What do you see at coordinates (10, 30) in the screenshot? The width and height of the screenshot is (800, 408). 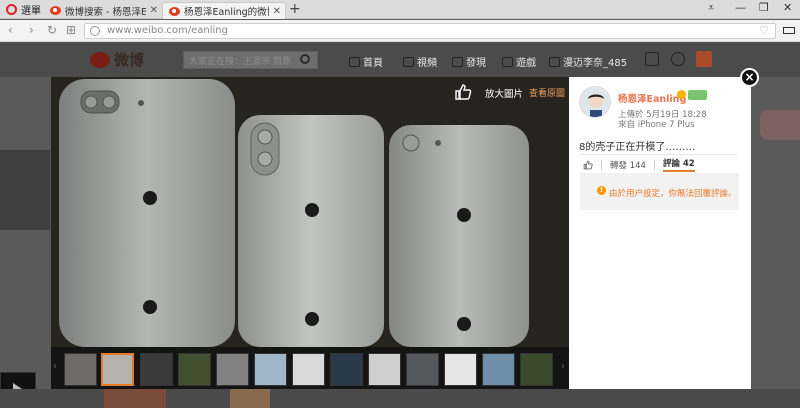 I see `back-icon: ‹` at bounding box center [10, 30].